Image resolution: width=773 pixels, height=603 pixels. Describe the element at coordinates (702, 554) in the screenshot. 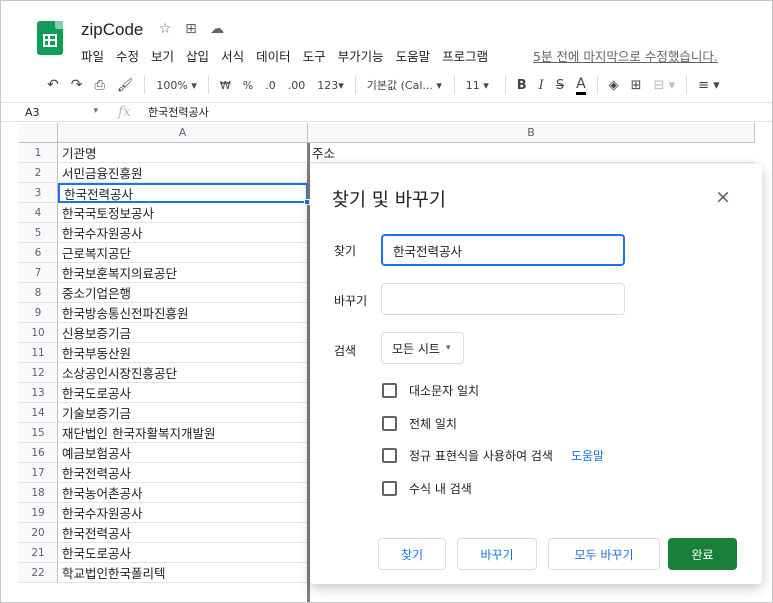

I see `done-button: 완료` at that location.